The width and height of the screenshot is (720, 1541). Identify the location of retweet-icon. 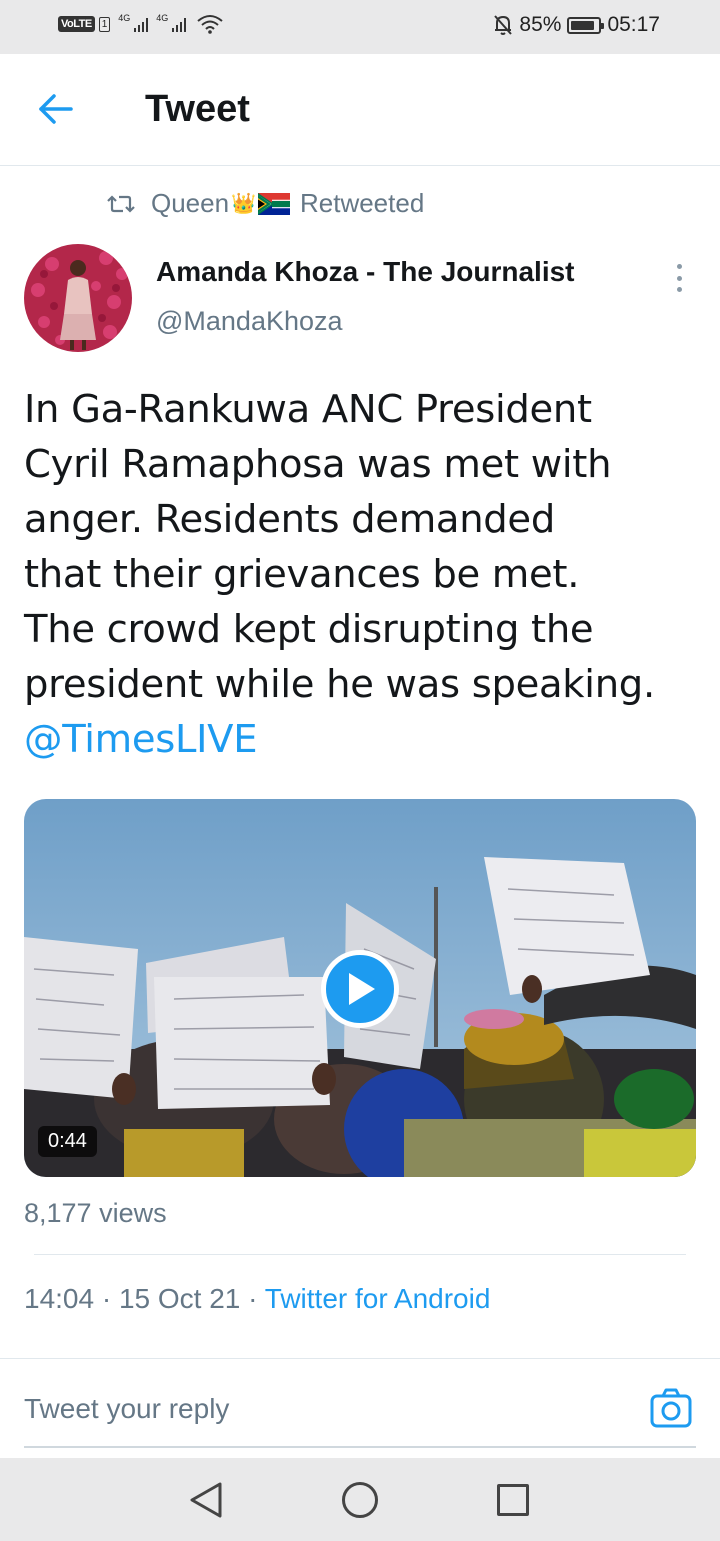
(121, 203).